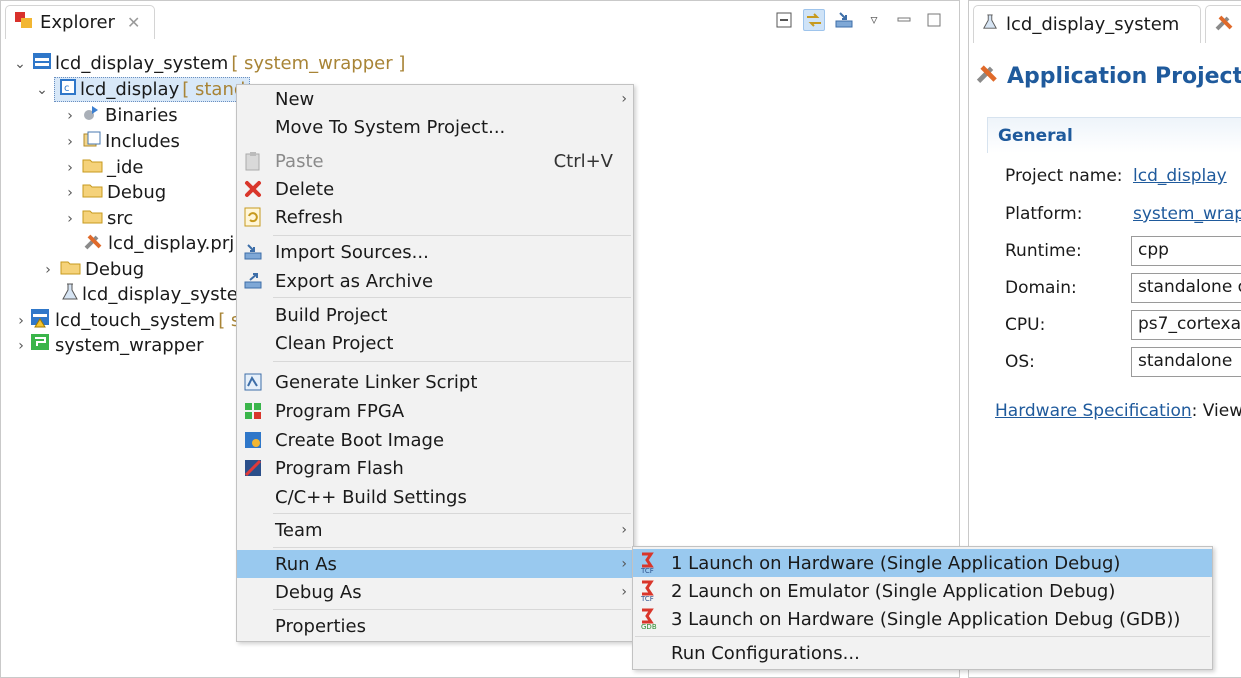 The image size is (1241, 678). What do you see at coordinates (208, 63) in the screenshot?
I see `tree-item-lcd-display-system: ⌄ lcd_display_system [ system_wrapper ]` at bounding box center [208, 63].